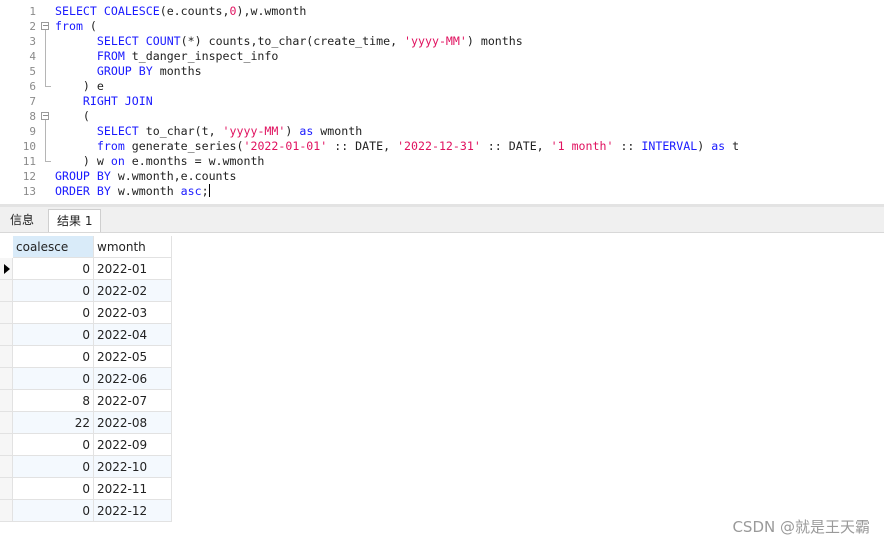 The height and width of the screenshot is (546, 884). Describe the element at coordinates (285, 146) in the screenshot. I see `code-token: '2022-01-01'` at that location.